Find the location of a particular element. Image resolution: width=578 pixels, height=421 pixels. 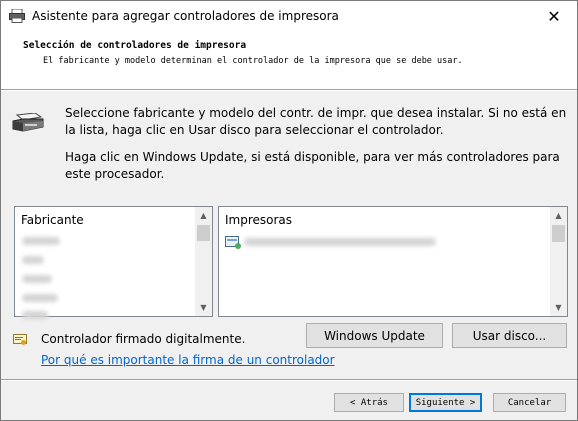

page-title: Selección de controladores de impresora is located at coordinates (135, 45).